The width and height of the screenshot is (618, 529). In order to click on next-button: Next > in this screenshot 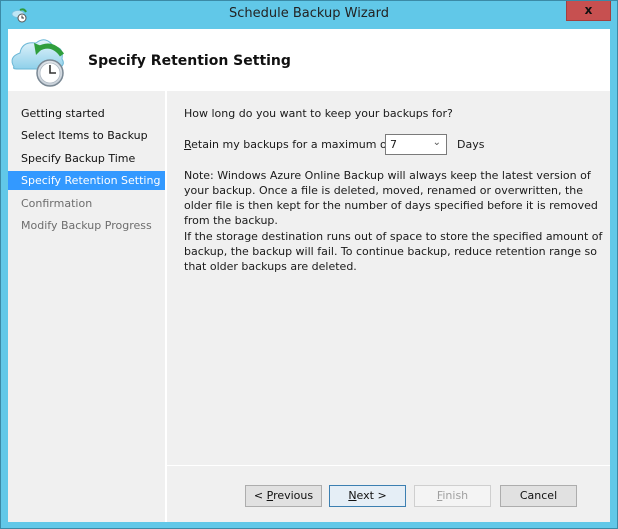, I will do `click(367, 496)`.